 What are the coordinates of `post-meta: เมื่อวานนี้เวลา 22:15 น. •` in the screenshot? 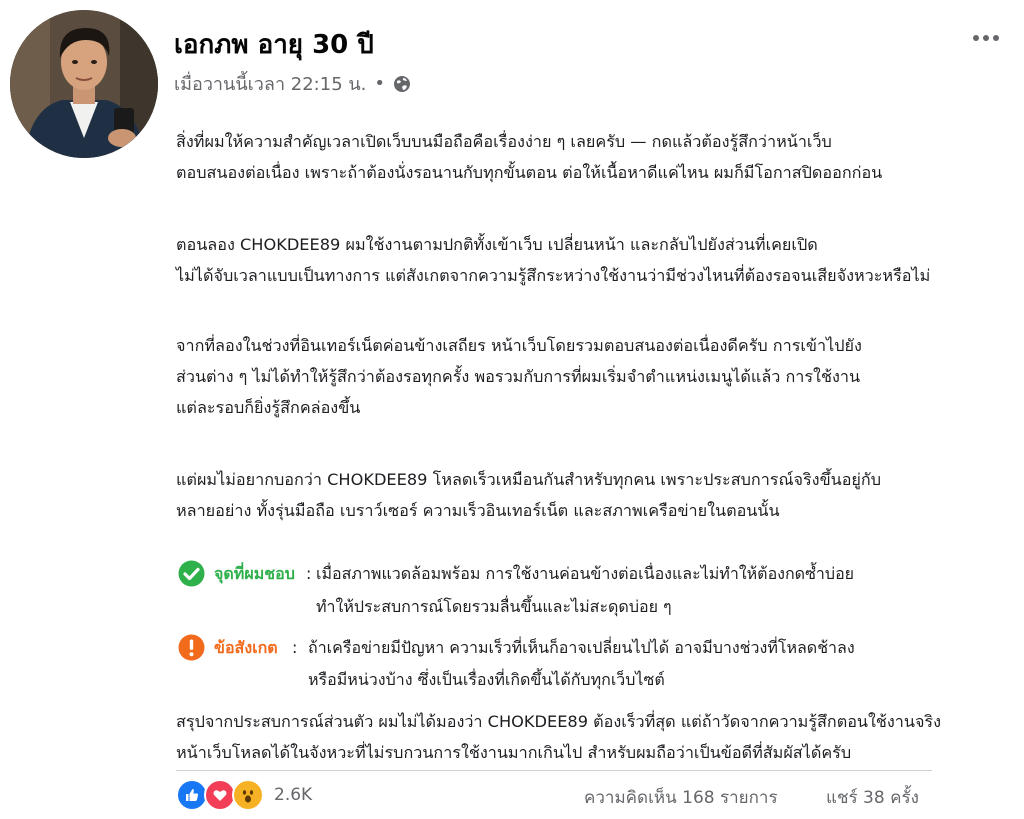 It's located at (292, 83).